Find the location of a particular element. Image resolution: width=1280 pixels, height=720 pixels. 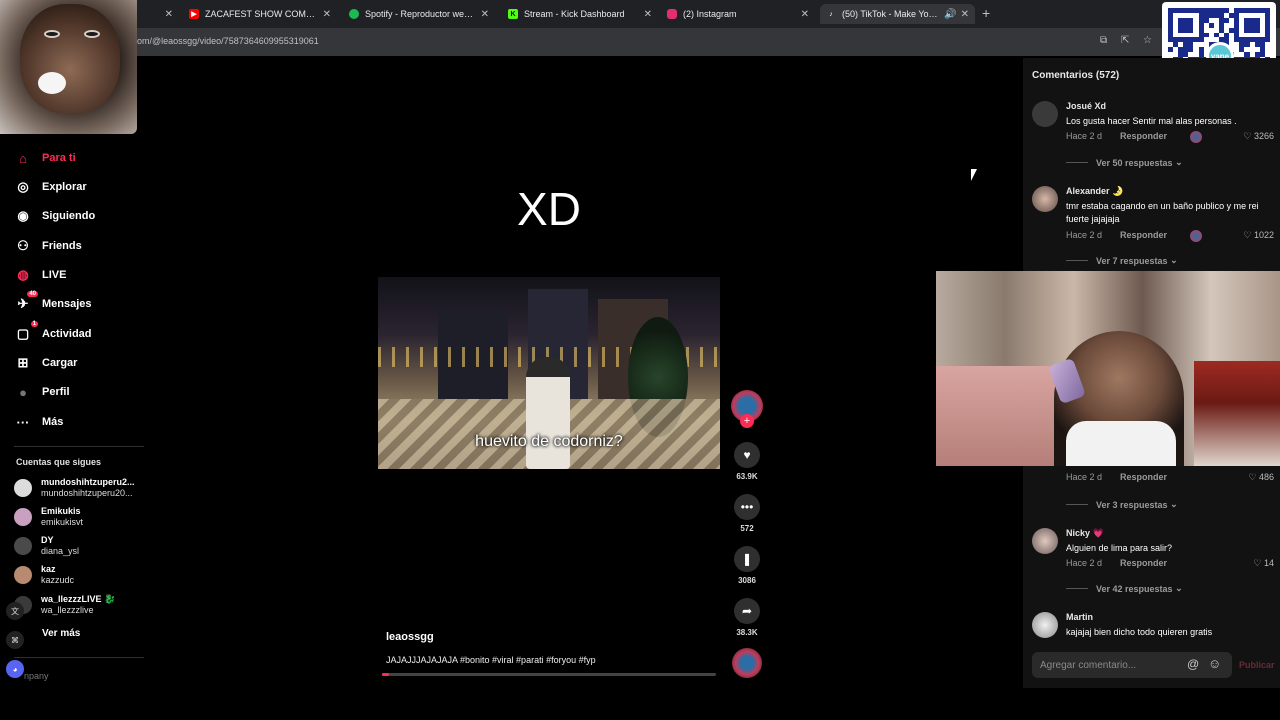

view-replies-button: Ver 42 respuestas ⌄ is located at coordinates (1124, 588).